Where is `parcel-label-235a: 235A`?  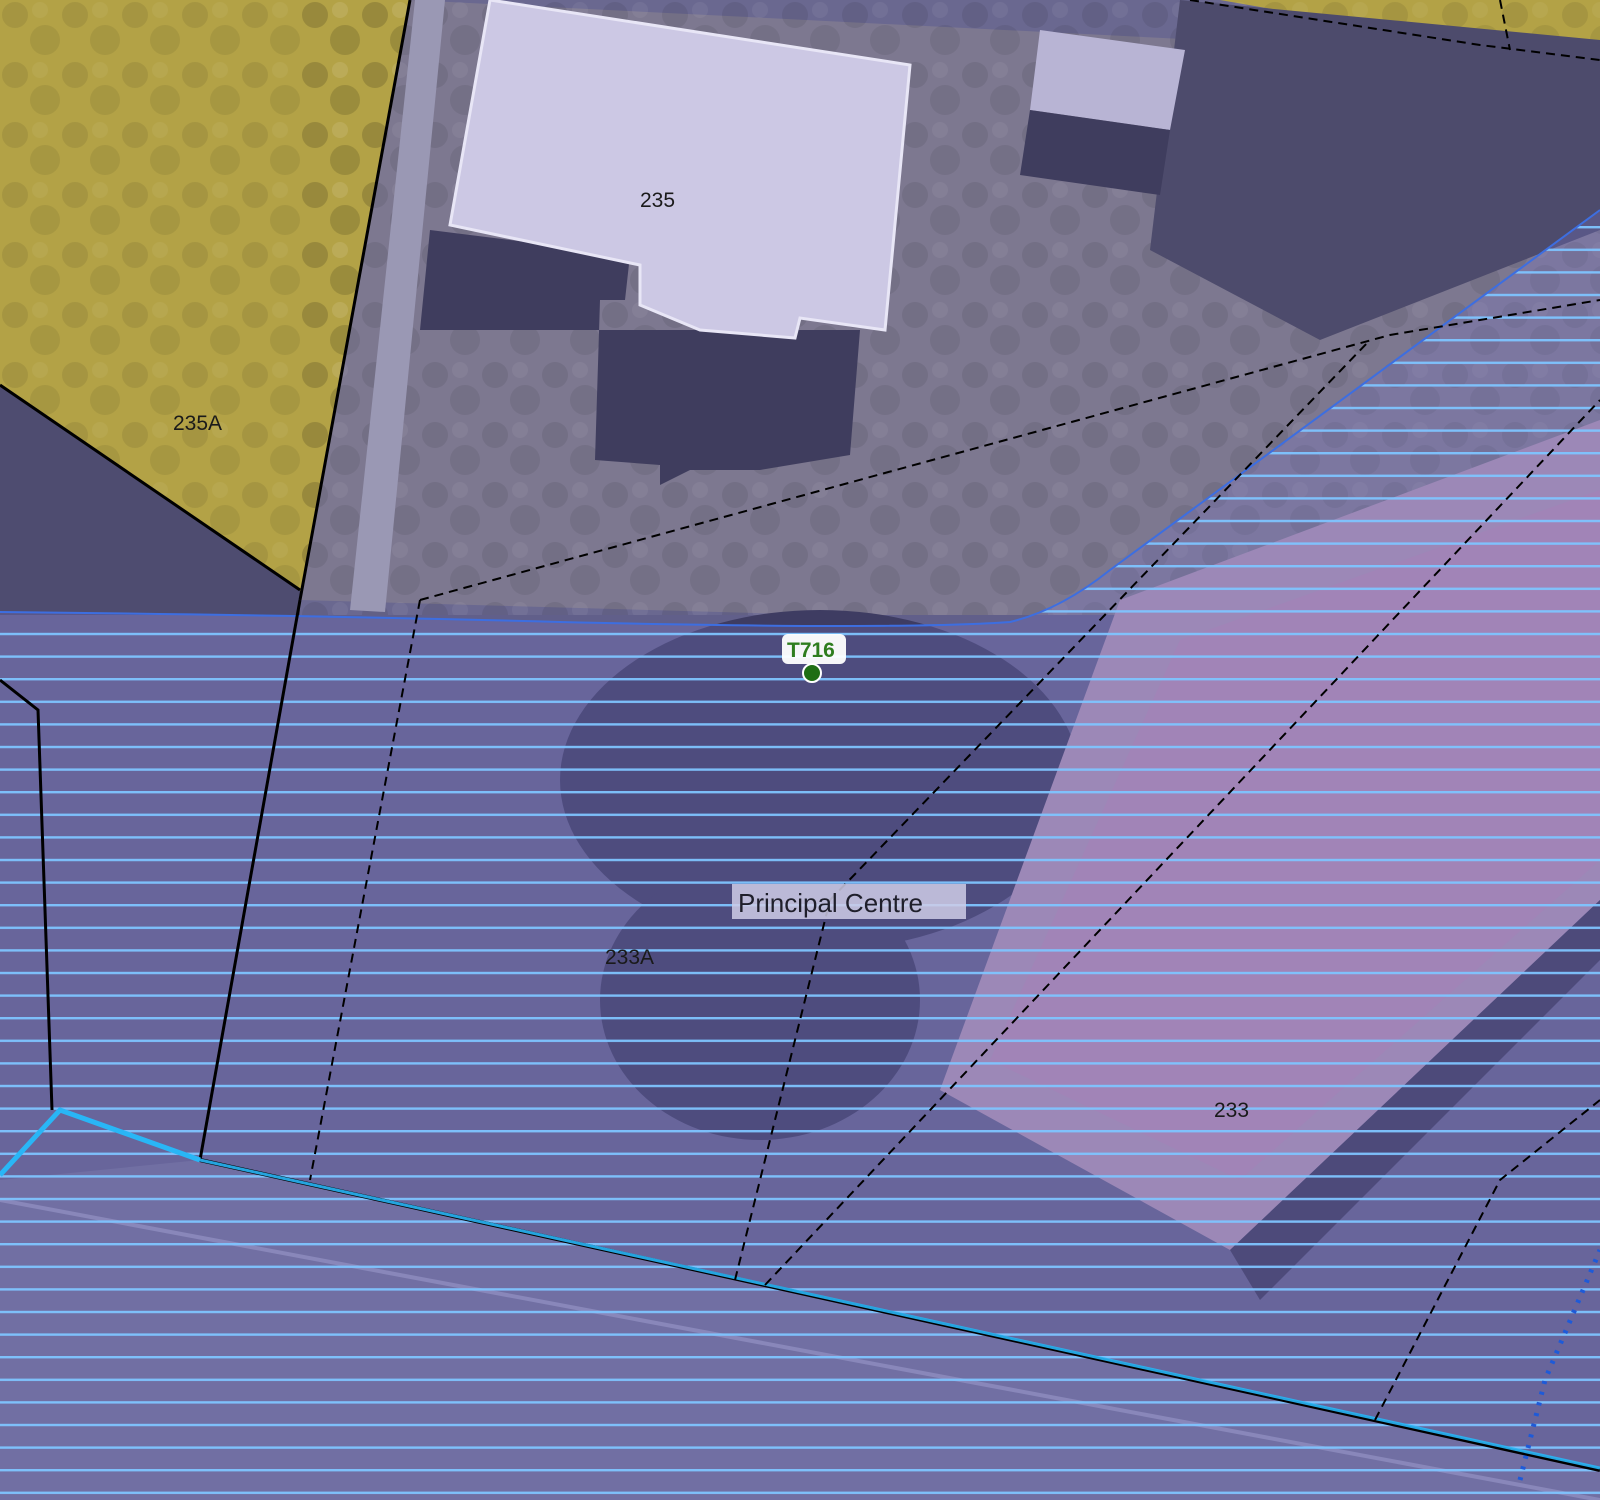 parcel-label-235a: 235A is located at coordinates (197, 423).